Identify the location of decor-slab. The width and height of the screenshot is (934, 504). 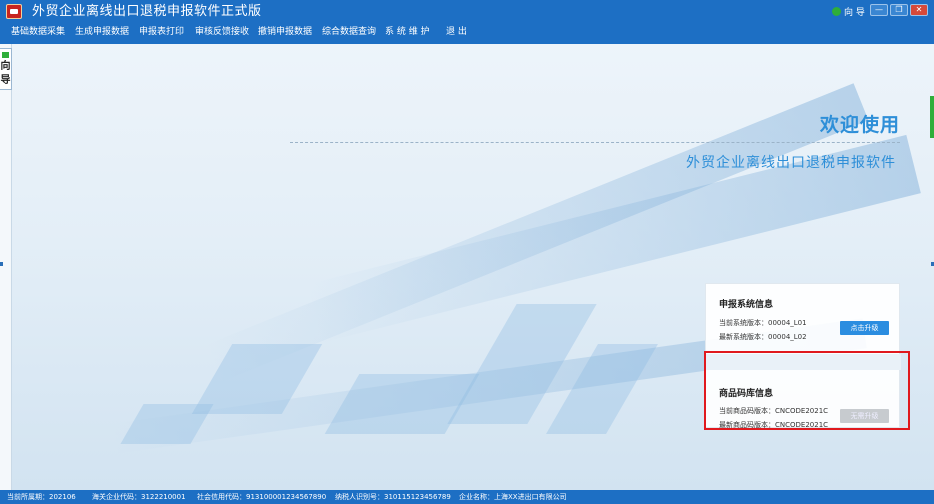
(402, 404).